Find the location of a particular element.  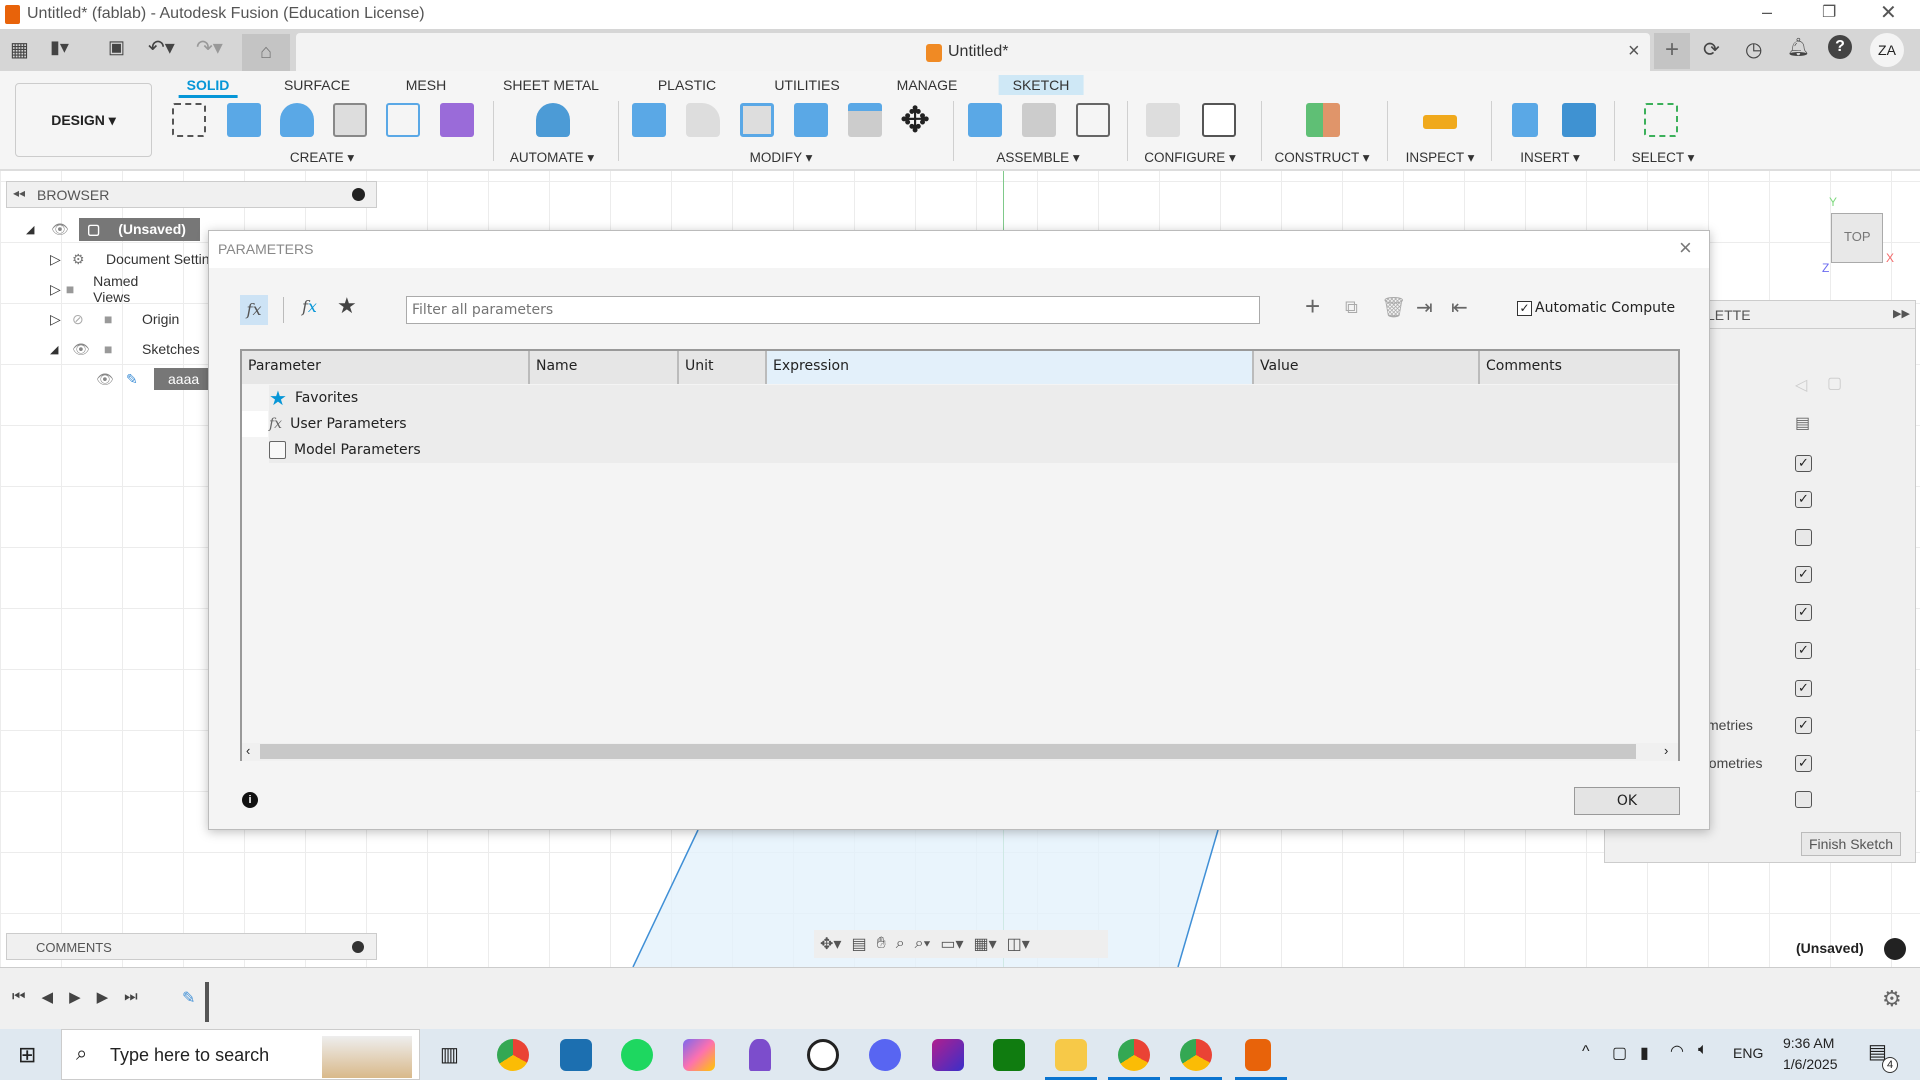

pan-hand-icon: ✋︎ is located at coordinates (881, 944).